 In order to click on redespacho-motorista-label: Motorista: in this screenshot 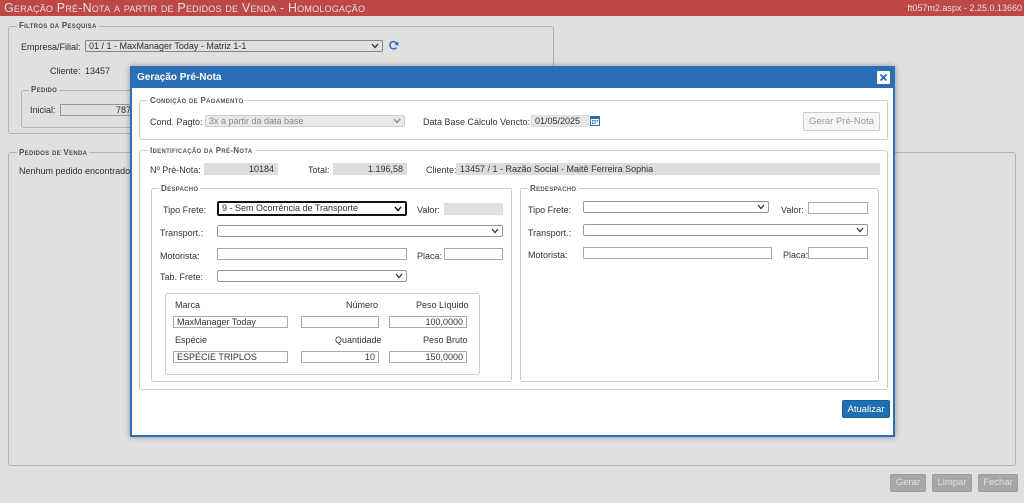, I will do `click(548, 255)`.